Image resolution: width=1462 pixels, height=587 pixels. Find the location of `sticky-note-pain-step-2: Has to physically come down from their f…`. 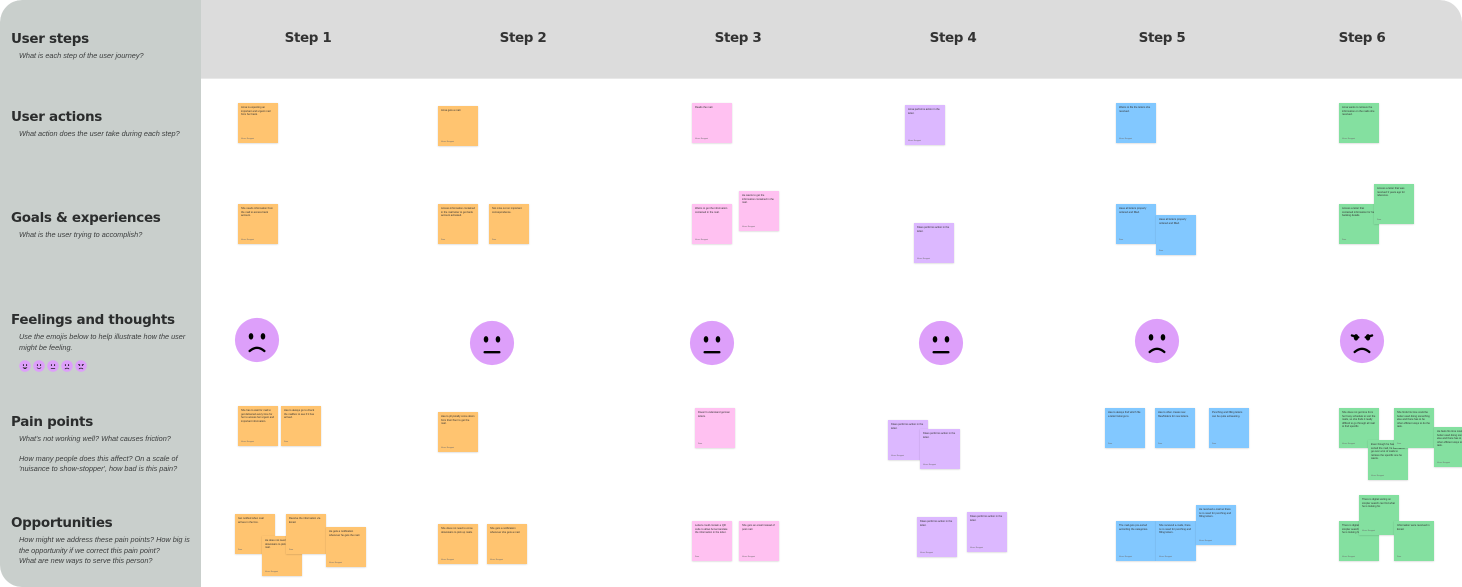

sticky-note-pain-step-2: Has to physically come down from their f… is located at coordinates (458, 432).